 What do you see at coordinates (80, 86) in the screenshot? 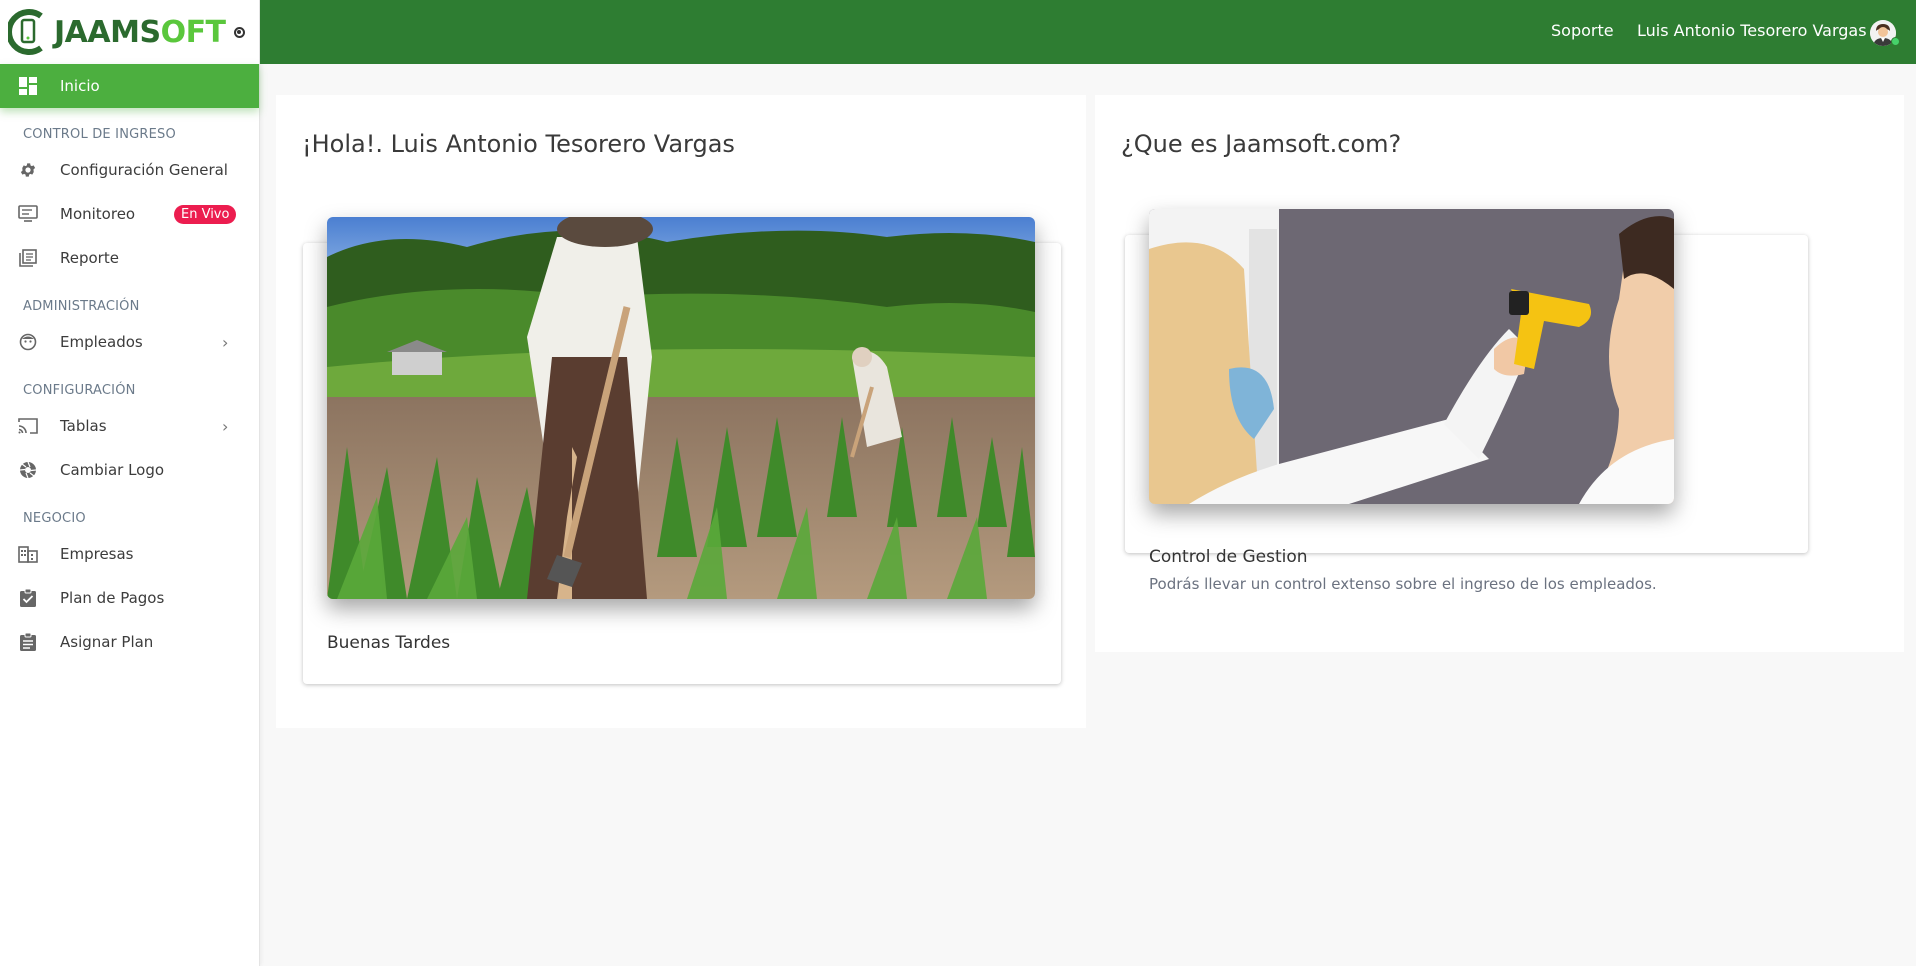
I see `sidebar-item-label: Inicio` at bounding box center [80, 86].